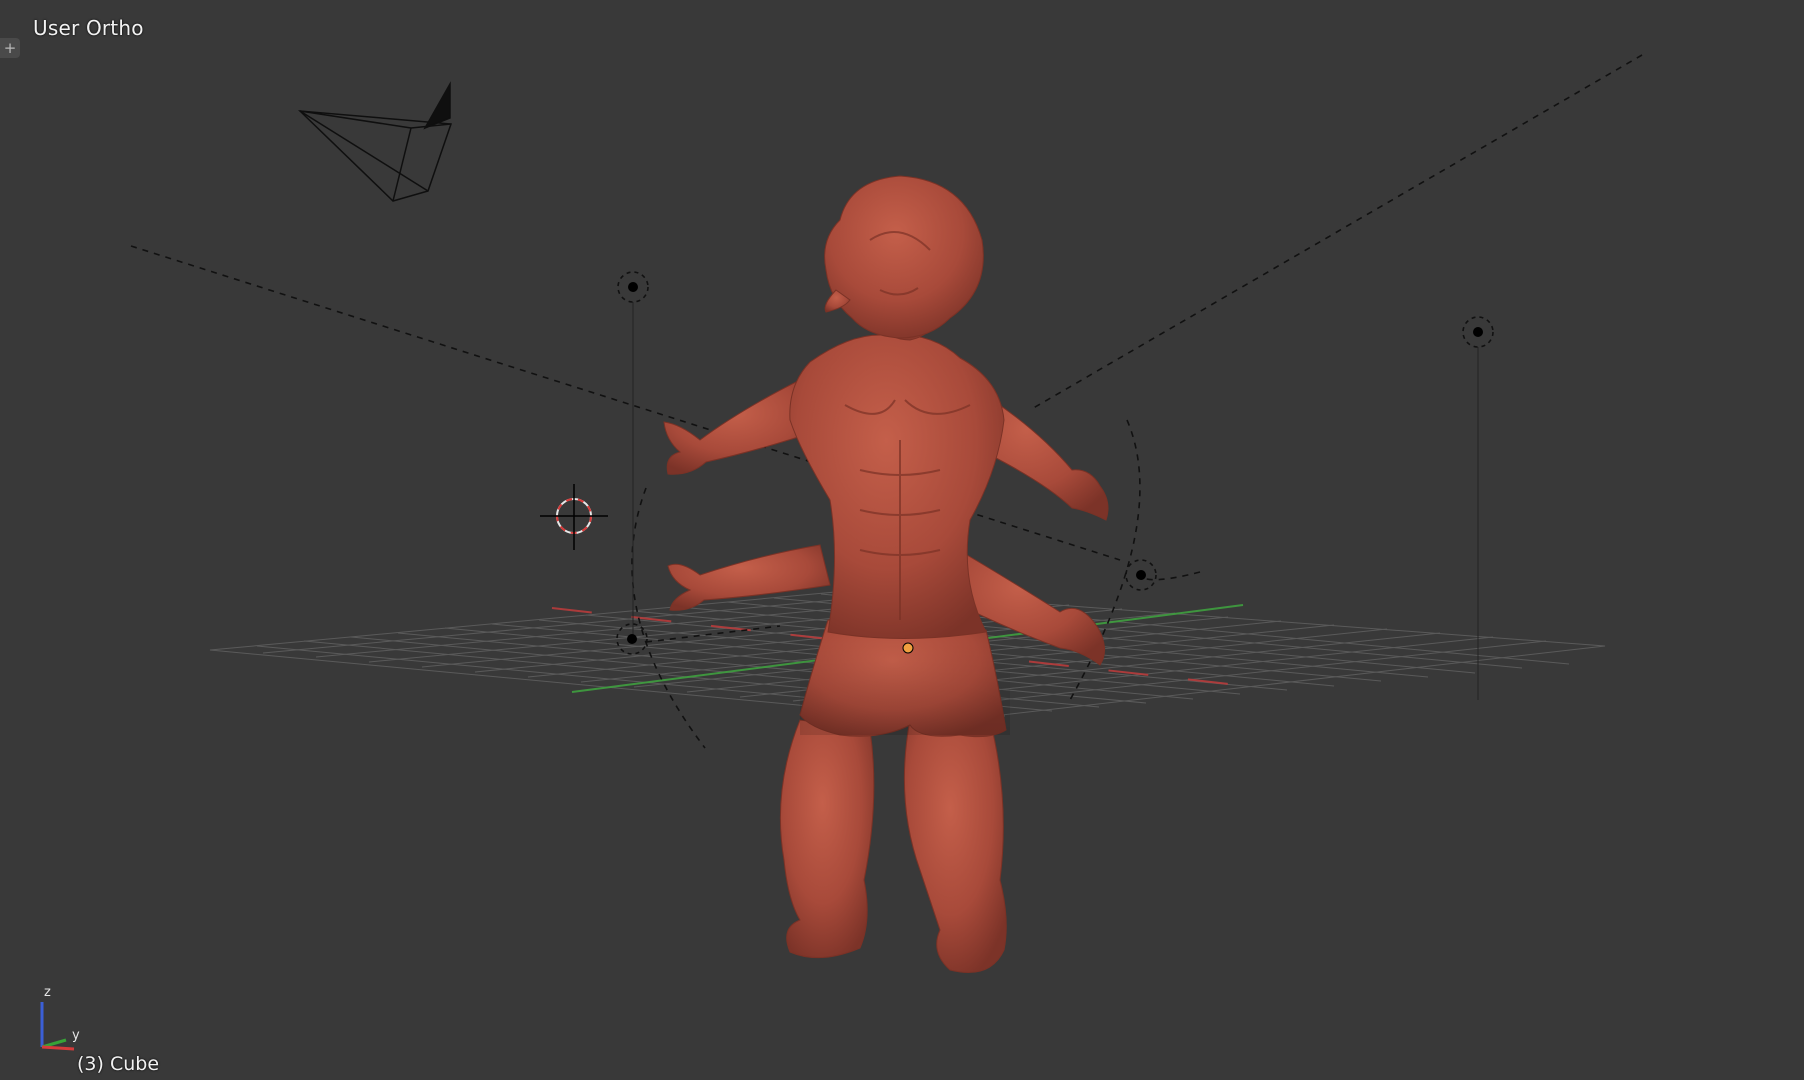 Image resolution: width=1804 pixels, height=1080 pixels. What do you see at coordinates (375, 141) in the screenshot?
I see `camera-object` at bounding box center [375, 141].